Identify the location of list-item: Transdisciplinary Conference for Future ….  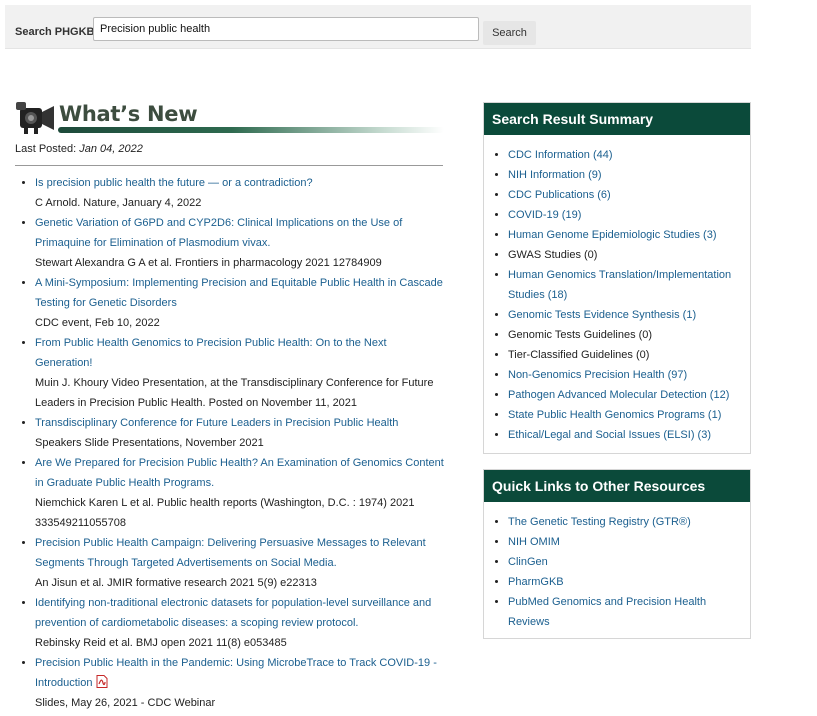
(241, 433).